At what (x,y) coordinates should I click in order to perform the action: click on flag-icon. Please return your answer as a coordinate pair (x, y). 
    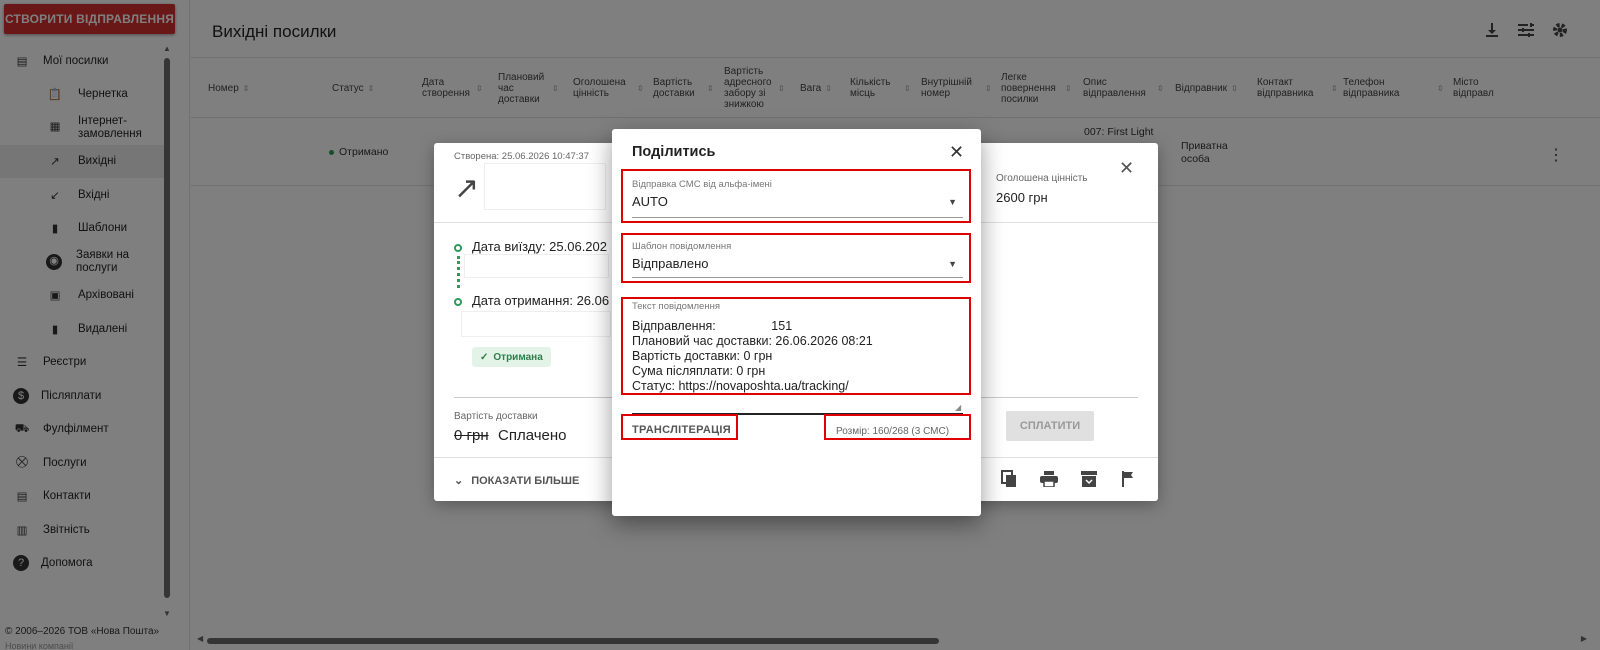
    Looking at the image, I should click on (1129, 479).